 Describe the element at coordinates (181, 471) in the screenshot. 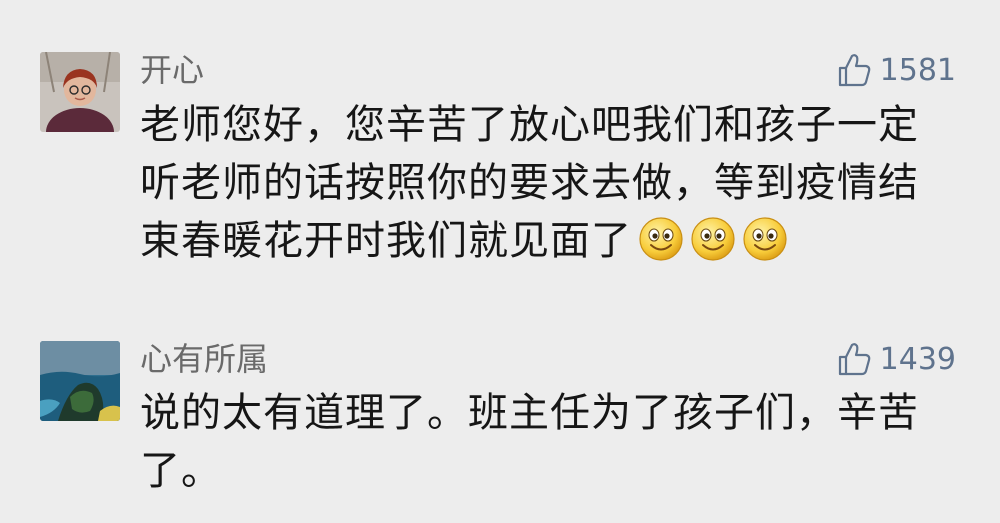

I see `comment-text-line: 了。` at that location.